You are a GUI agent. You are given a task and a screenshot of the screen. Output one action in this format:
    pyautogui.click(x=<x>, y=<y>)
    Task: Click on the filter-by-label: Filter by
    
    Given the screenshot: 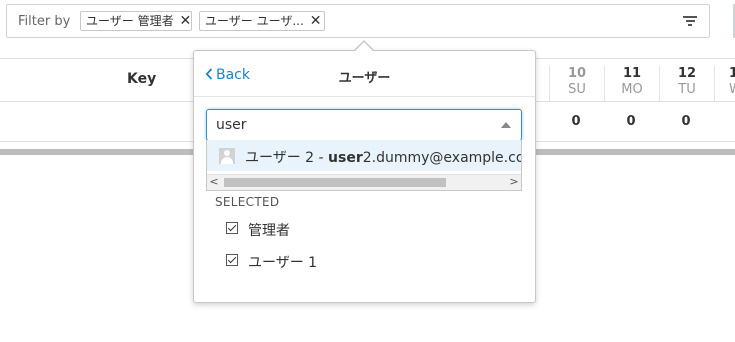 What is the action you would take?
    pyautogui.click(x=44, y=21)
    